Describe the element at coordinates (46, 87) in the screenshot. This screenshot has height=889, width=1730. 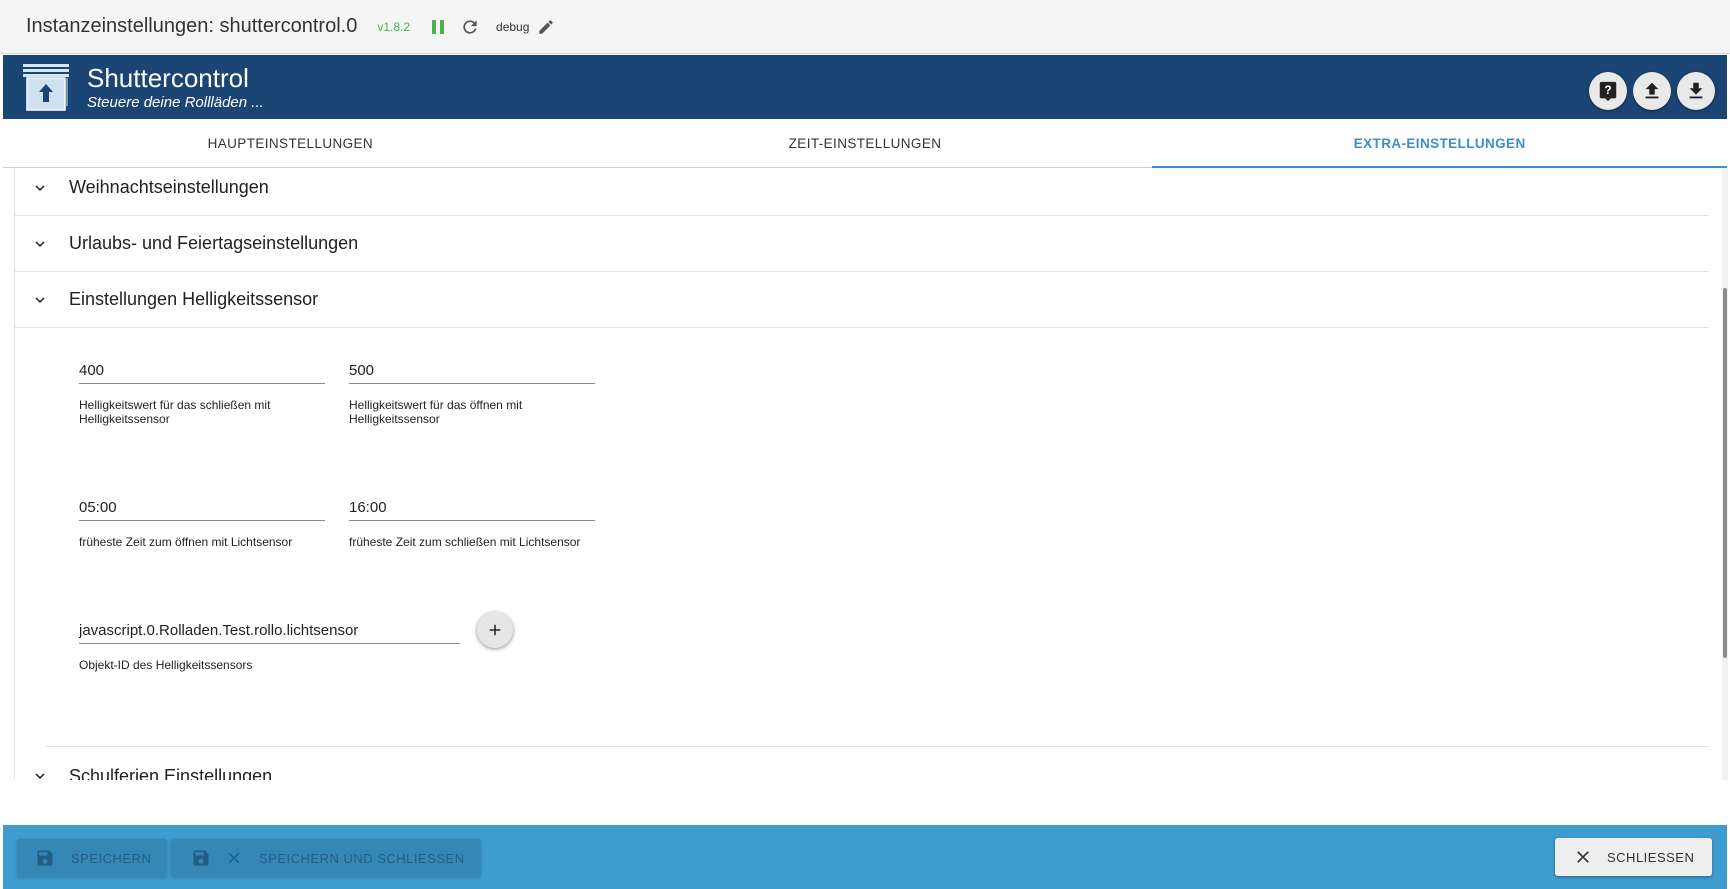
I see `shutter-logo-icon` at that location.